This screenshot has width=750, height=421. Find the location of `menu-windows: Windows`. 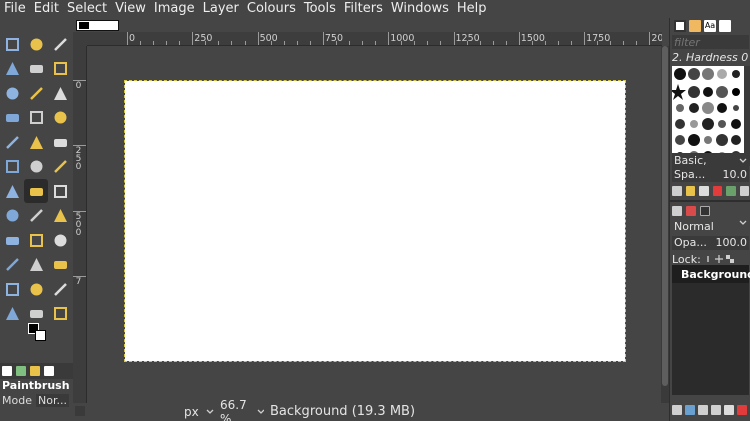

menu-windows: Windows is located at coordinates (420, 9).